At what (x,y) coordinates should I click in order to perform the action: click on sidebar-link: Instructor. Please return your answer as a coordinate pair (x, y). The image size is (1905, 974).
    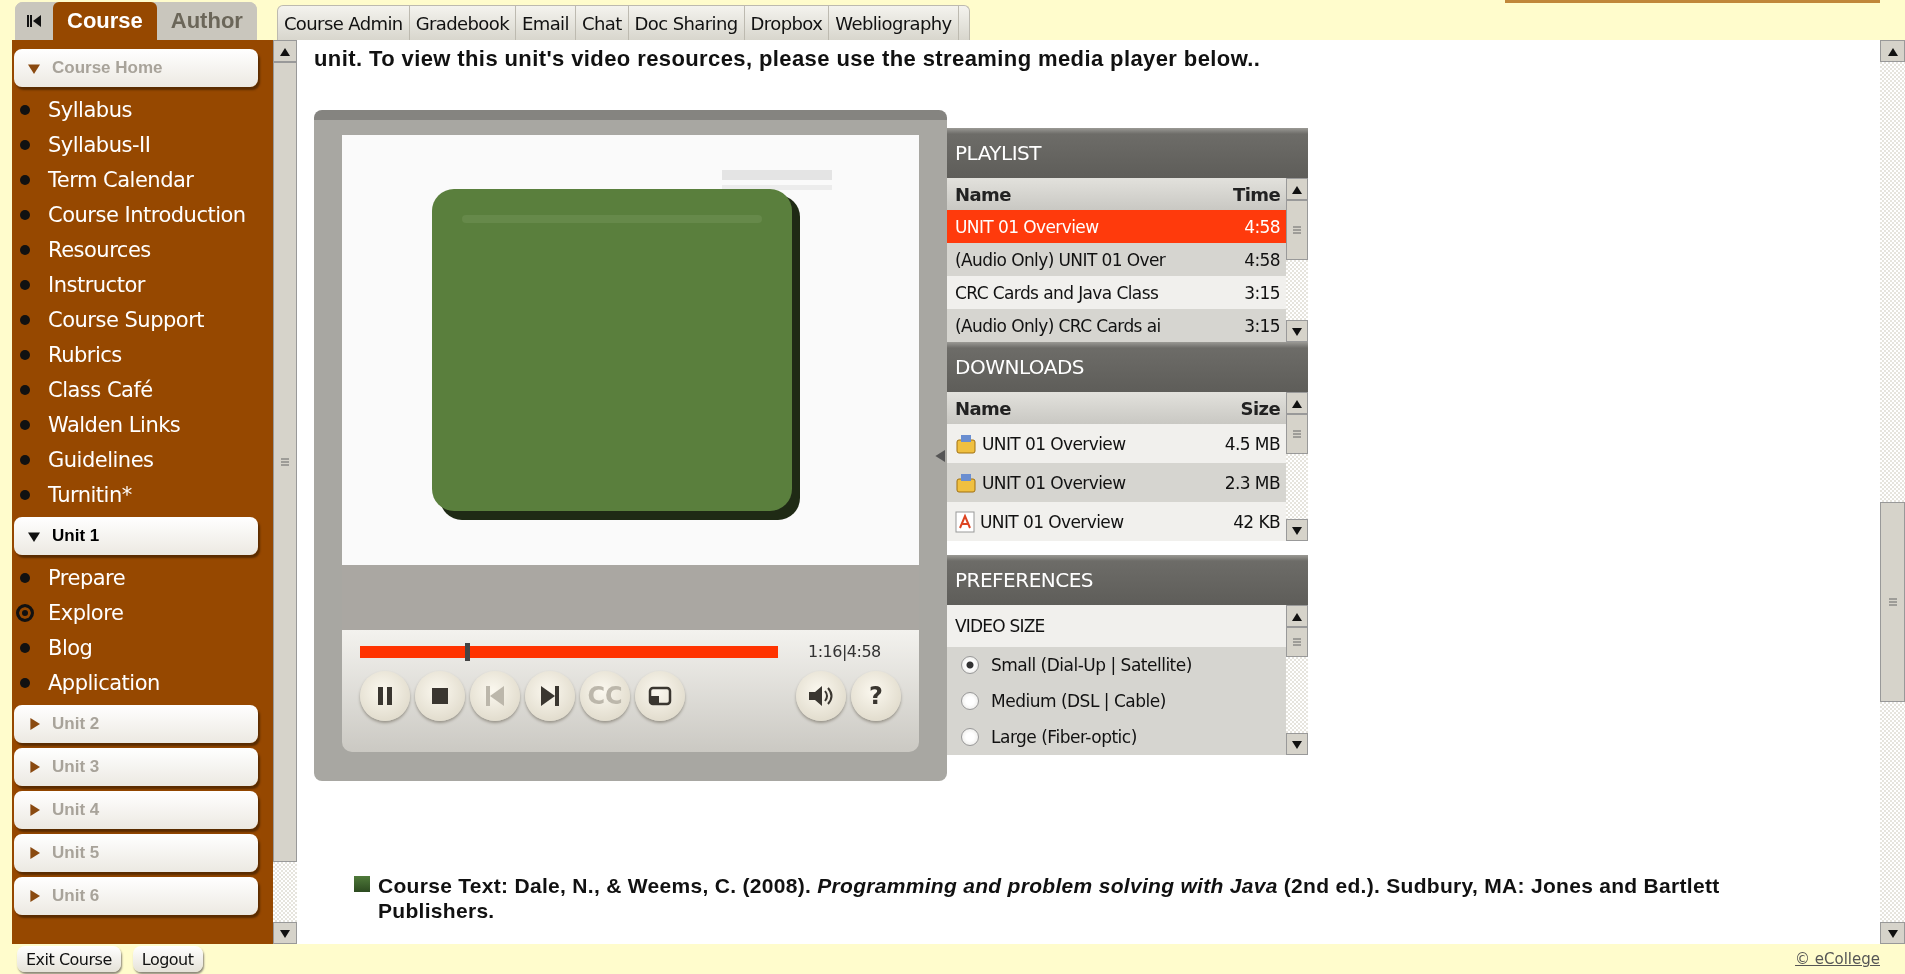
    Looking at the image, I should click on (78, 284).